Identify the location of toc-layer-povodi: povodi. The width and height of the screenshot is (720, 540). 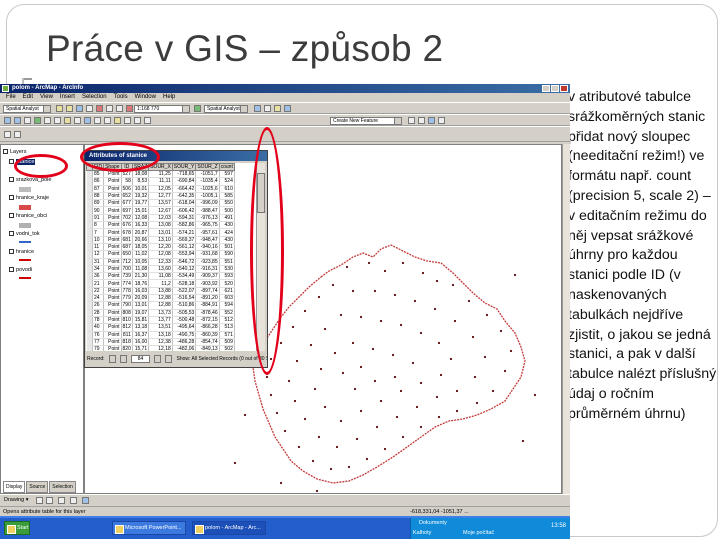
(20, 270).